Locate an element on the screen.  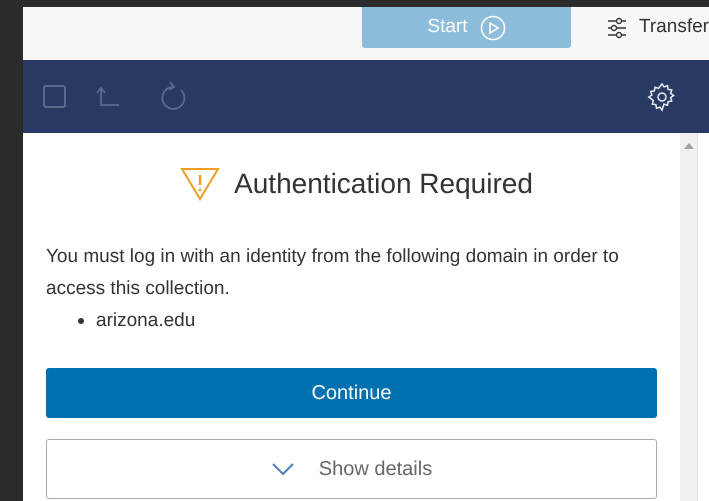
scrollbar is located at coordinates (688, 317).